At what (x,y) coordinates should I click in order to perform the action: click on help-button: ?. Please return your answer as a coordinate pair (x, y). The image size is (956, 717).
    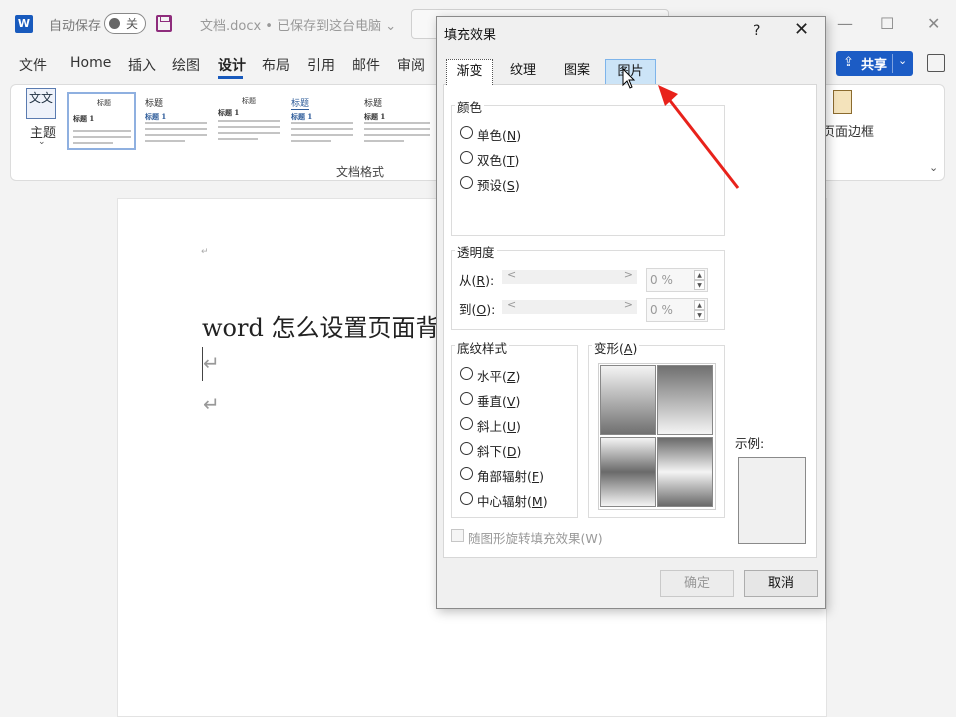
    Looking at the image, I should click on (756, 31).